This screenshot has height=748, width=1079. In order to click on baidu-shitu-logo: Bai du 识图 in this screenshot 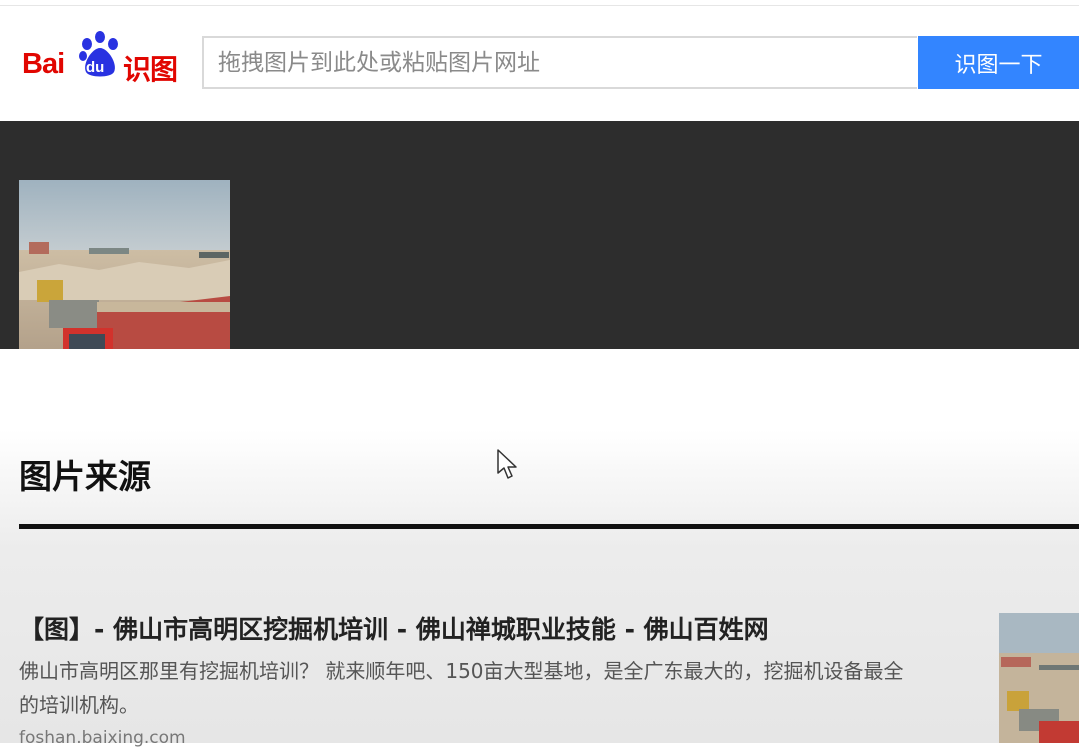, I will do `click(103, 60)`.